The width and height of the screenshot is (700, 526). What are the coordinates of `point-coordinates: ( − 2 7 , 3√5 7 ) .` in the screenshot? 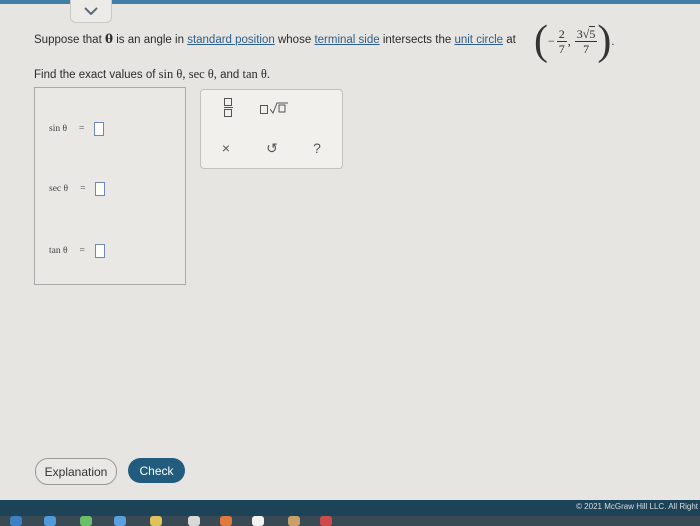 It's located at (574, 41).